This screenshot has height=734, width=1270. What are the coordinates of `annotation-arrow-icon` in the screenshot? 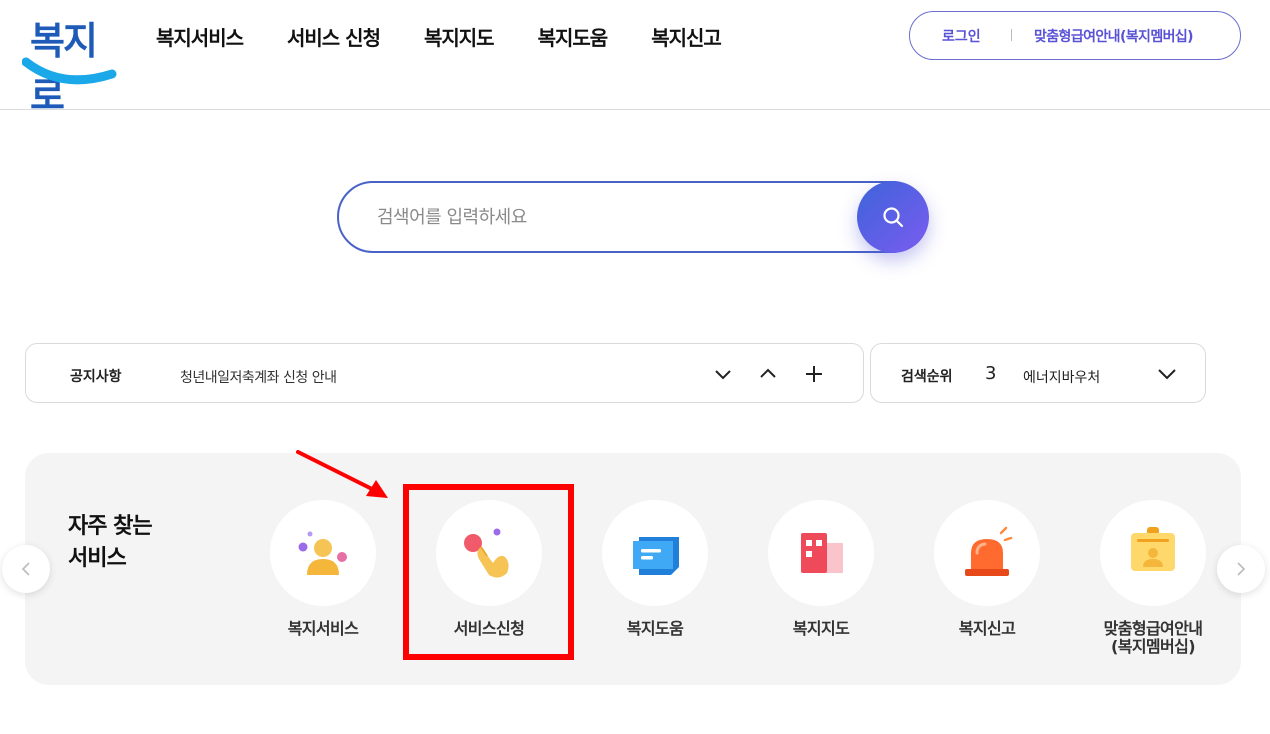 It's located at (342, 474).